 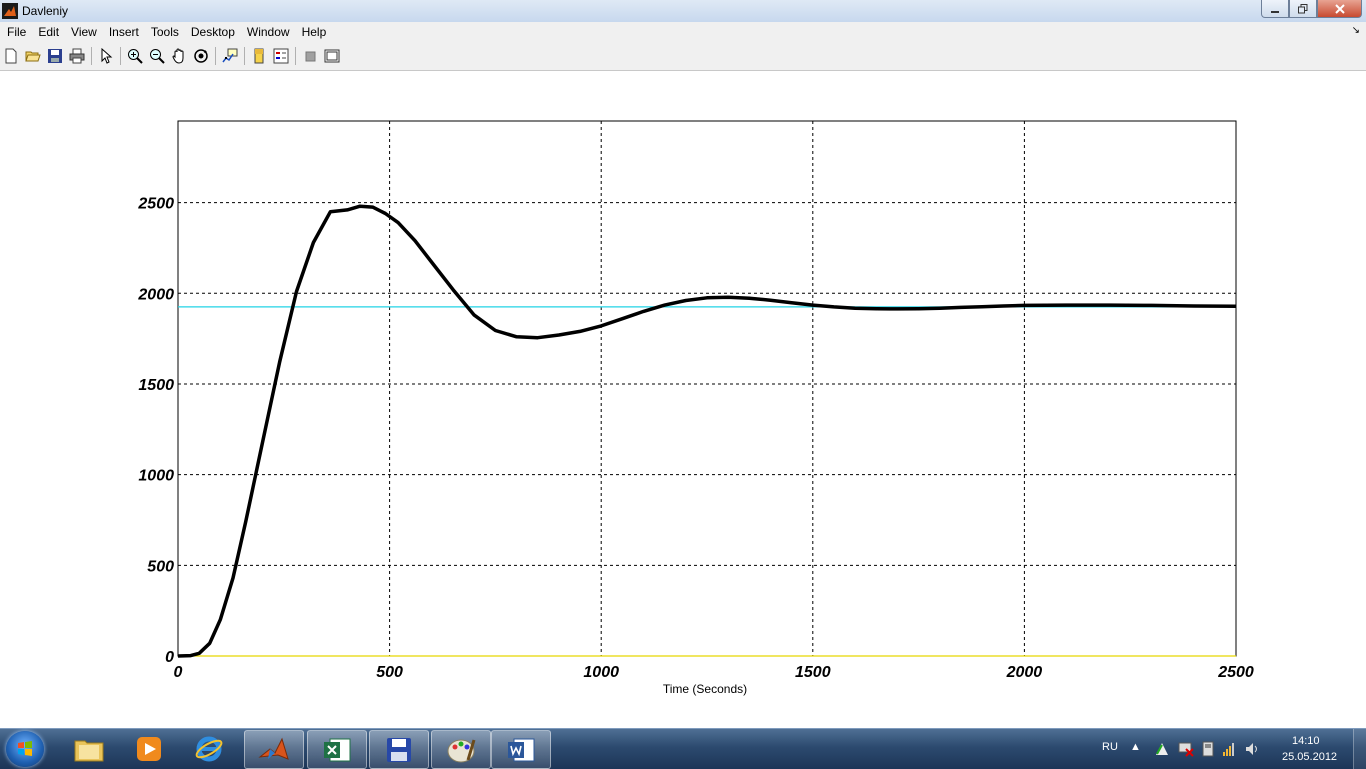 I want to click on excel-icon, so click(x=337, y=749).